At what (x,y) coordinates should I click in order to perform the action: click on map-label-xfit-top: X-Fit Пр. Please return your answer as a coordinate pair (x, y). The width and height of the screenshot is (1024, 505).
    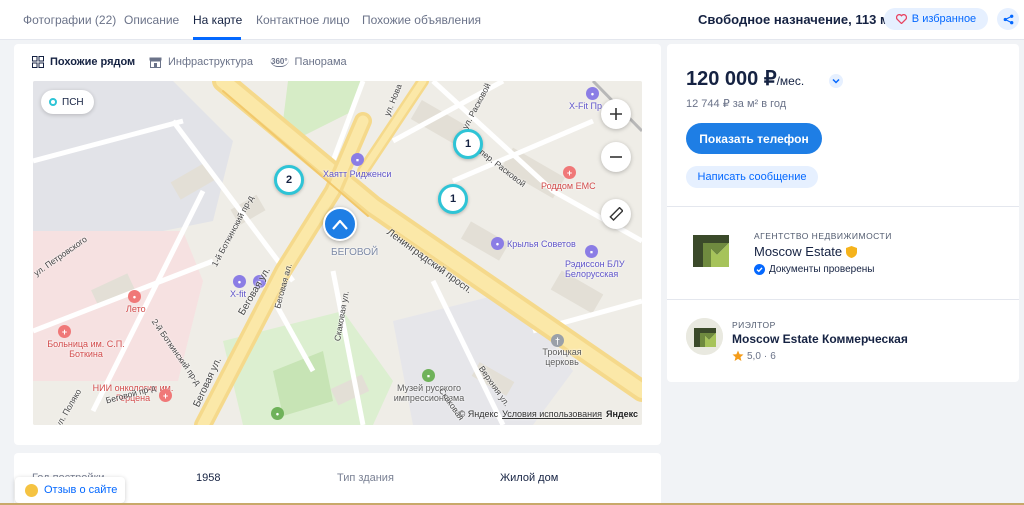
    Looking at the image, I should click on (585, 106).